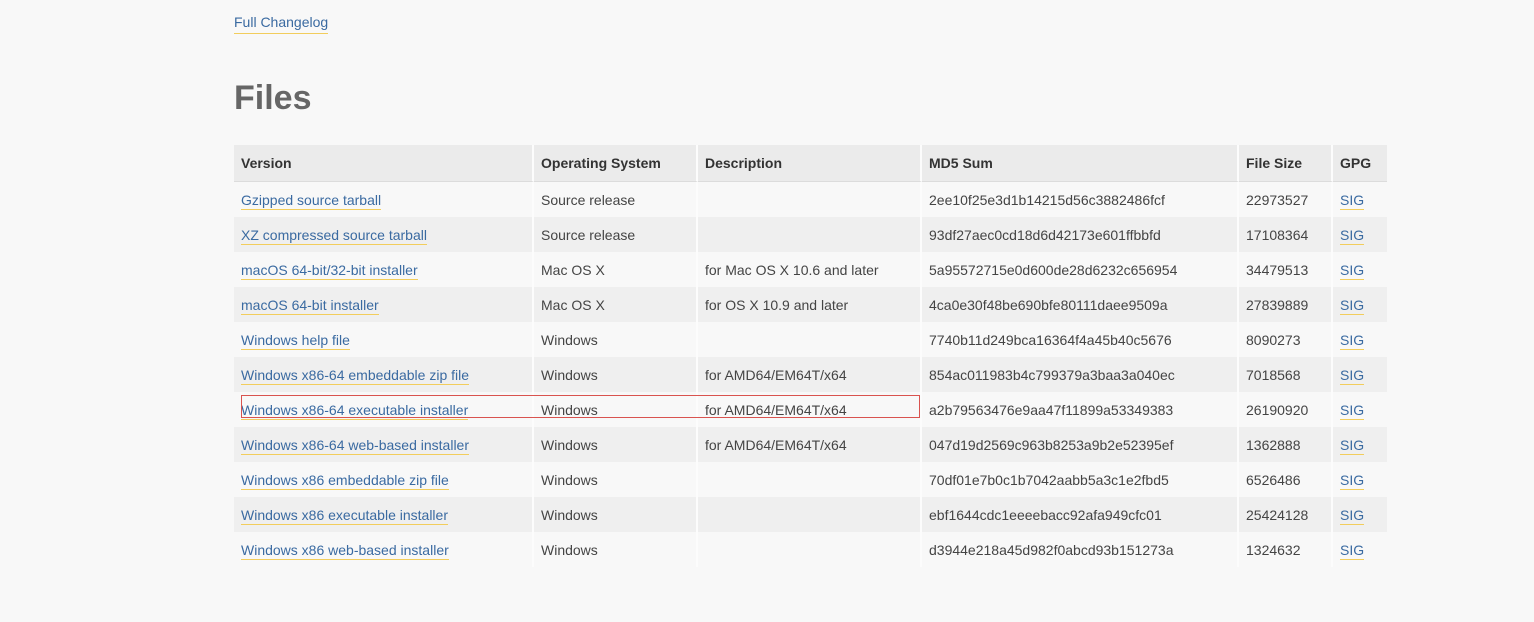 The image size is (1534, 622). What do you see at coordinates (384, 339) in the screenshot?
I see `table-cell-version: Windows help file` at bounding box center [384, 339].